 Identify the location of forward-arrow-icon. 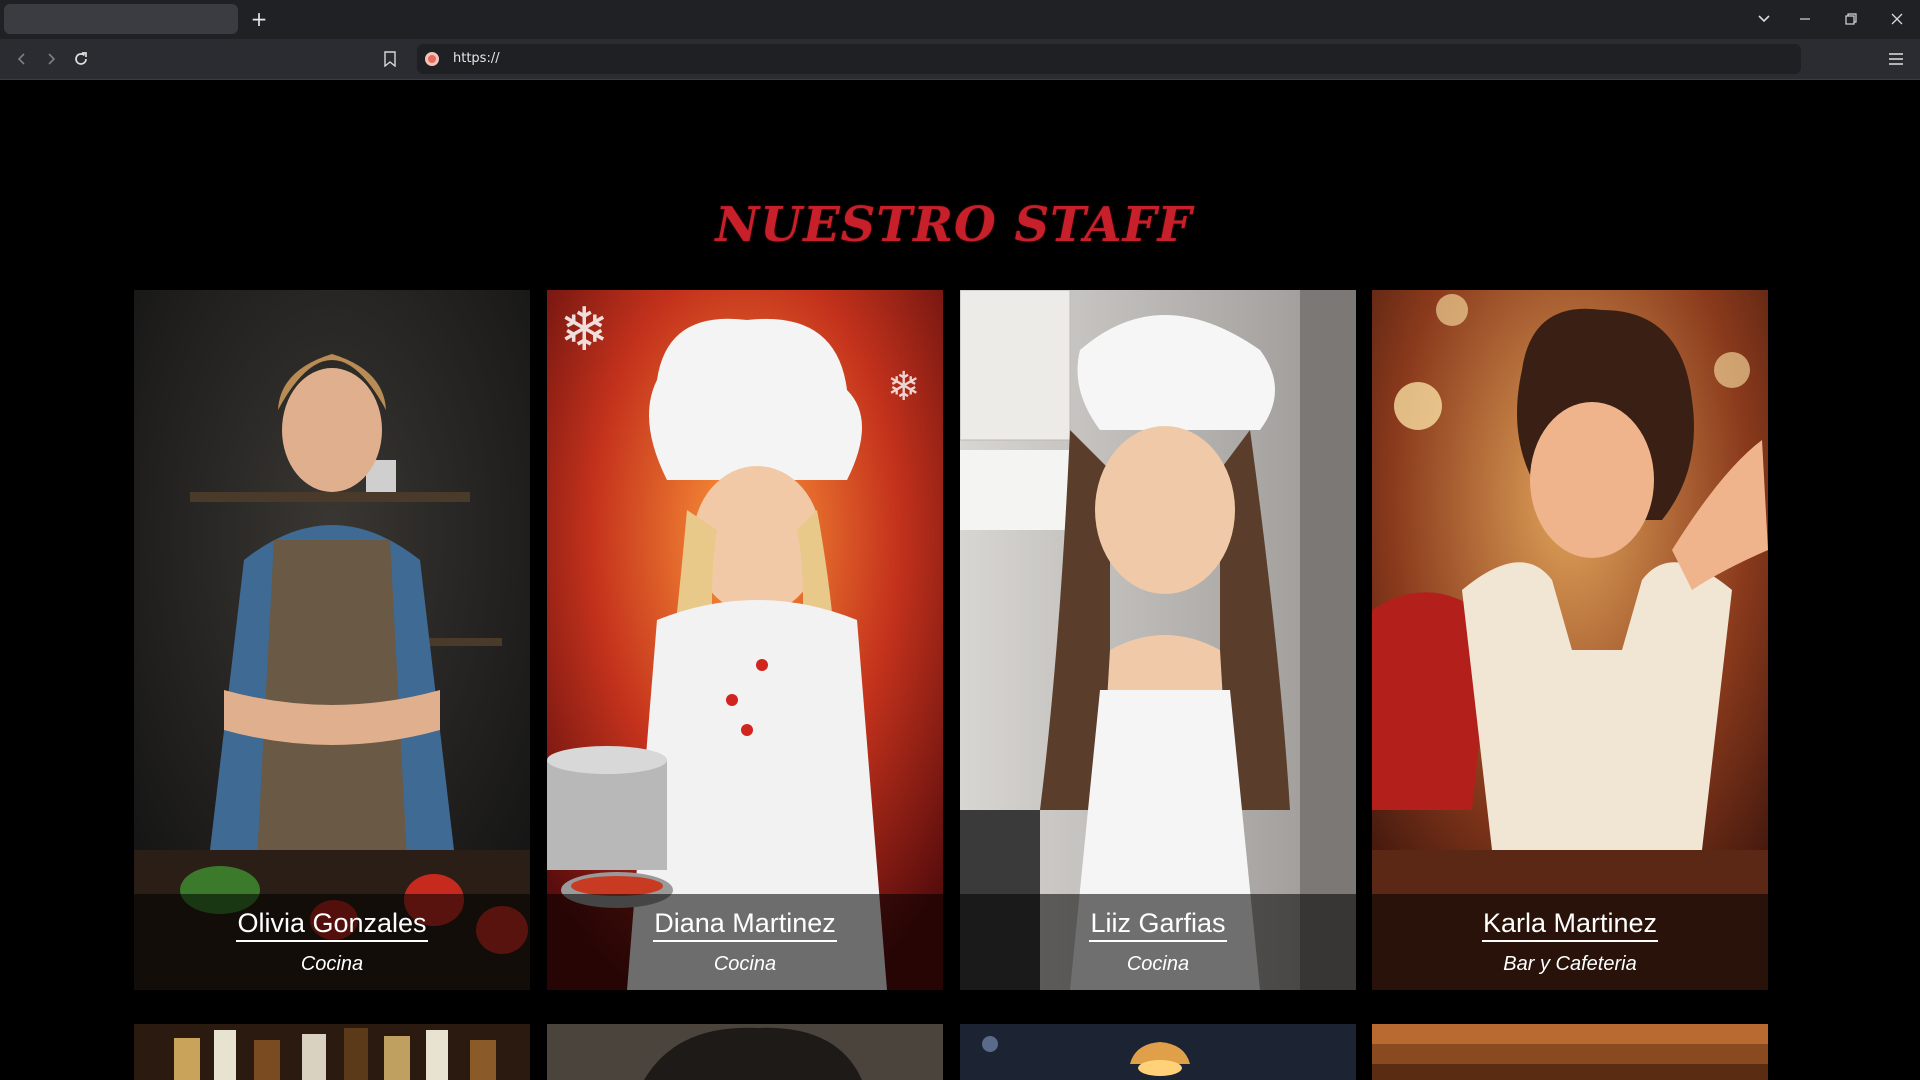
(52, 59).